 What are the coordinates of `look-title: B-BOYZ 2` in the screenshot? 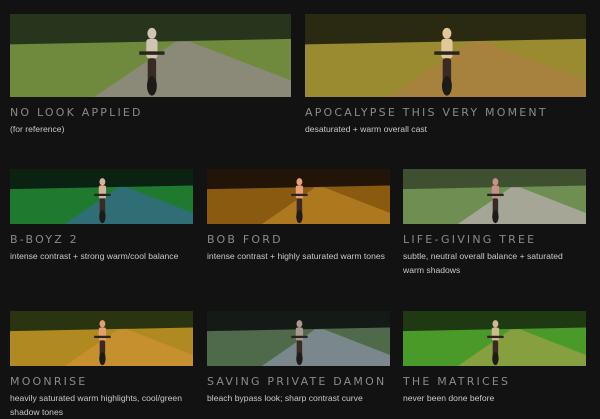 It's located at (44, 239).